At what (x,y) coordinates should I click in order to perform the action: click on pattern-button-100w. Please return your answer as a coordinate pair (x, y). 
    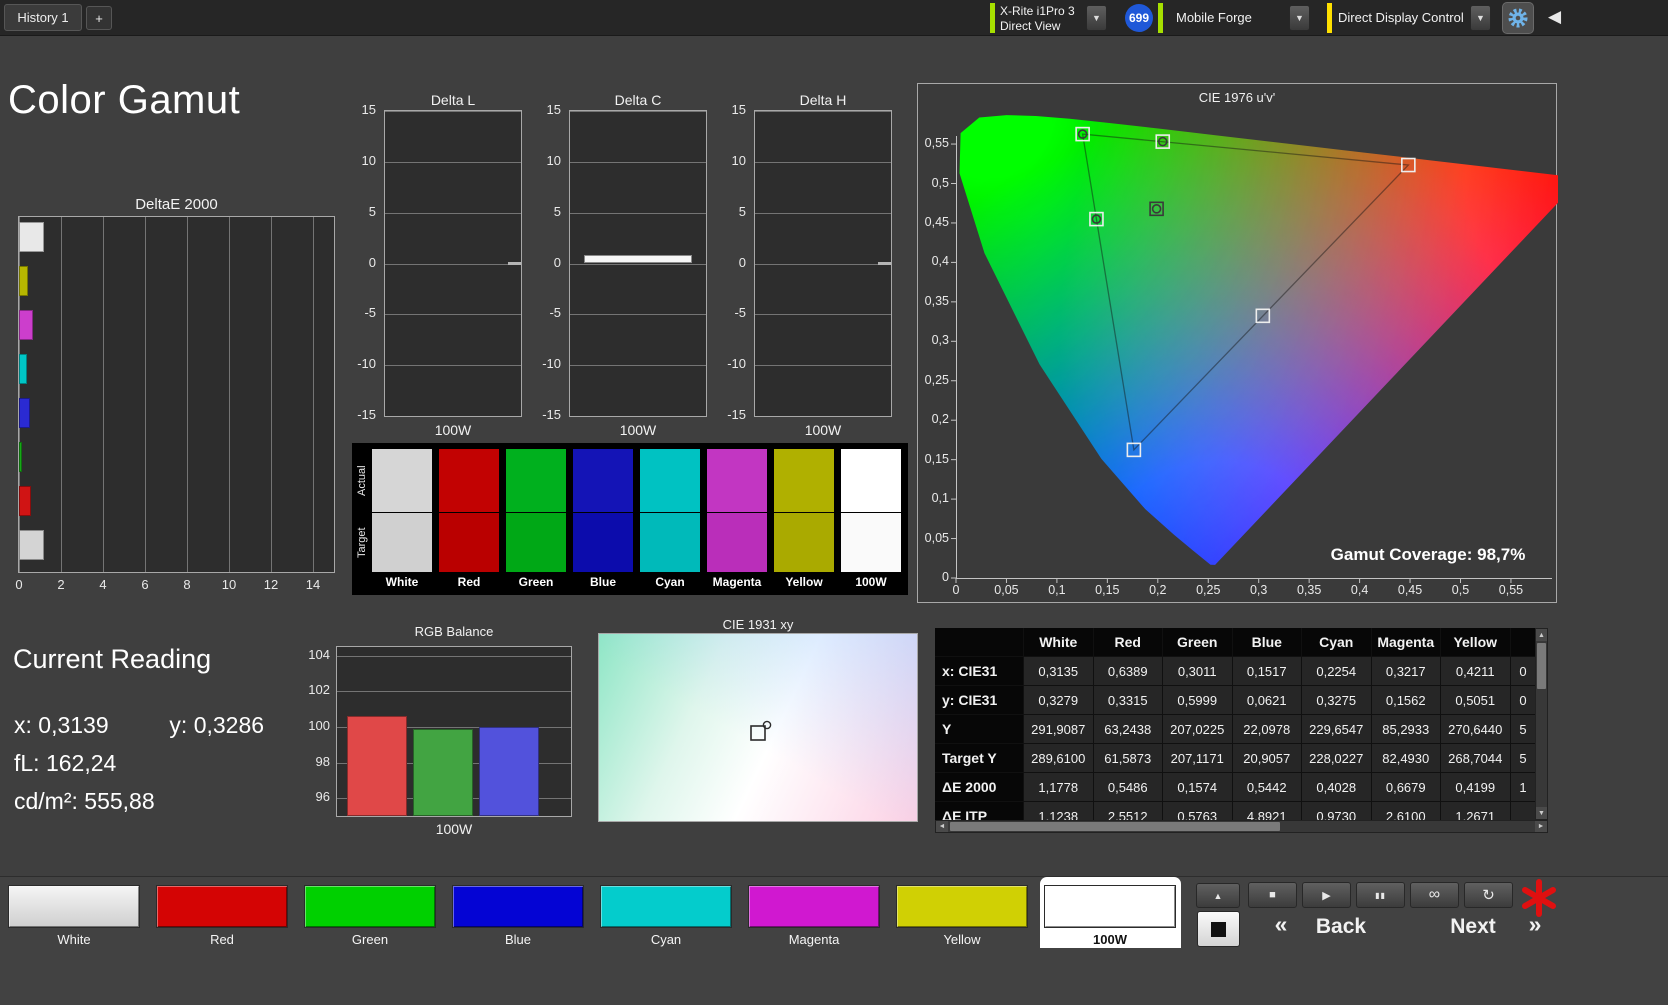
    Looking at the image, I should click on (1110, 906).